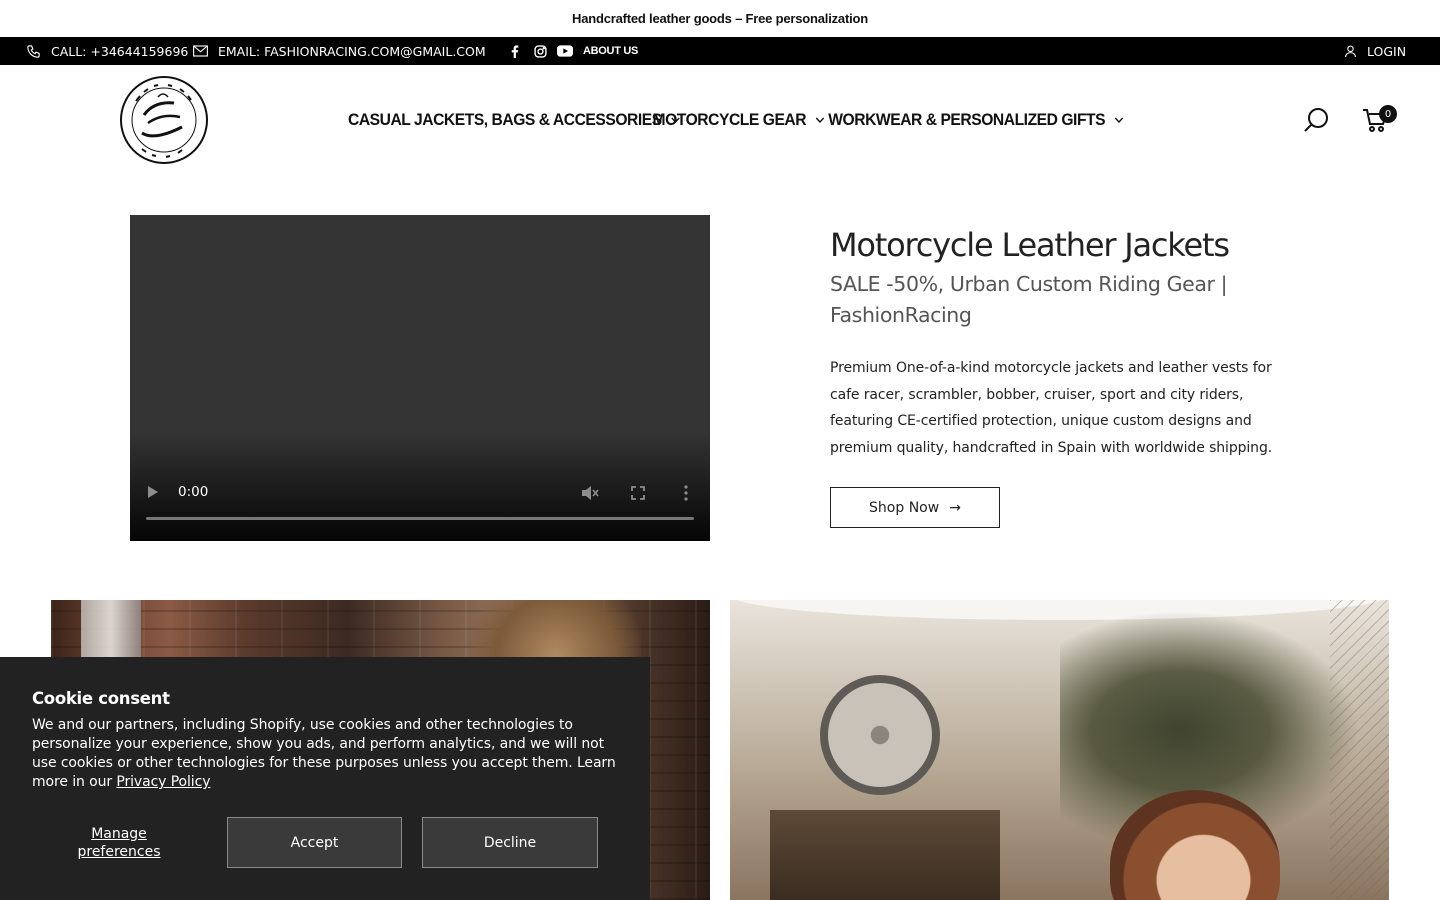 This screenshot has height=900, width=1440. I want to click on mail-icon, so click(200, 51).